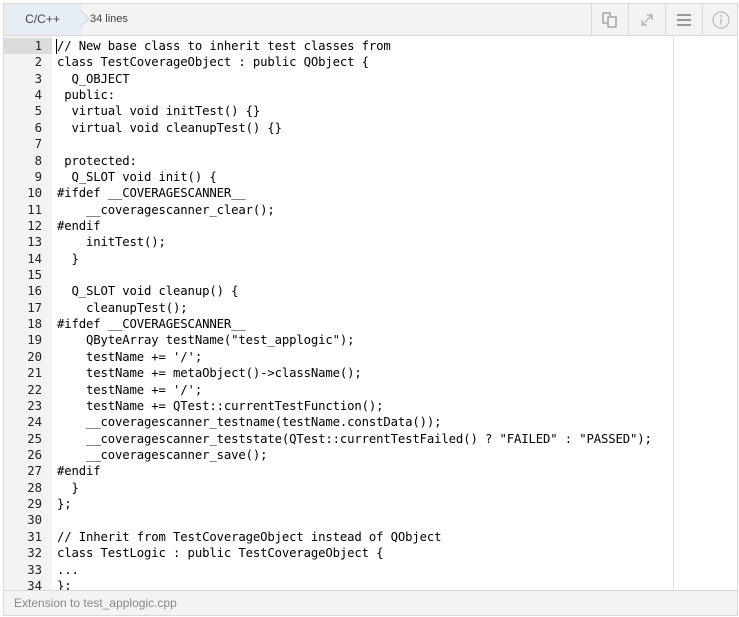  Describe the element at coordinates (34, 422) in the screenshot. I see `line-number: 24` at that location.